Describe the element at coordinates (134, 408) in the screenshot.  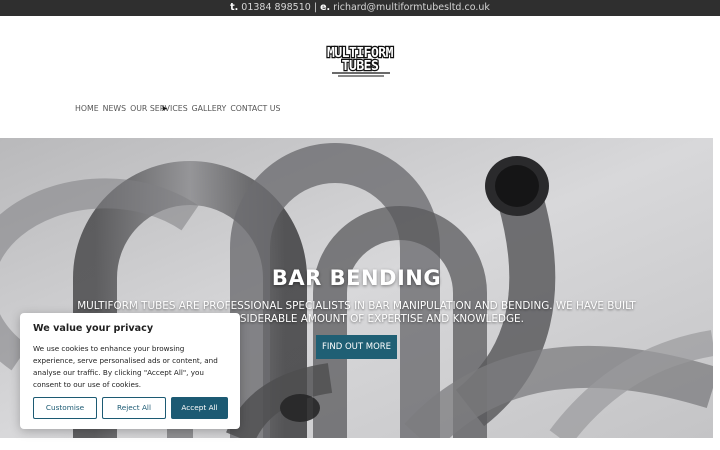
I see `reject-all-button: Reject All` at that location.